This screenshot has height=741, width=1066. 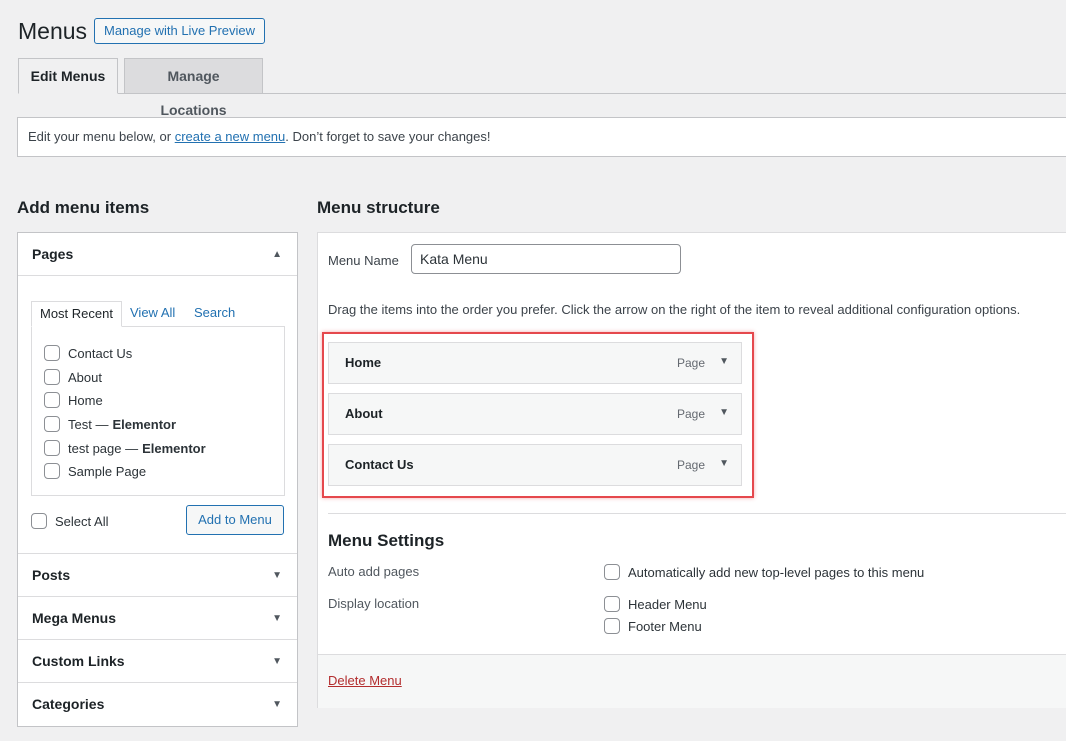 What do you see at coordinates (73, 400) in the screenshot?
I see `page-item-home: Home` at bounding box center [73, 400].